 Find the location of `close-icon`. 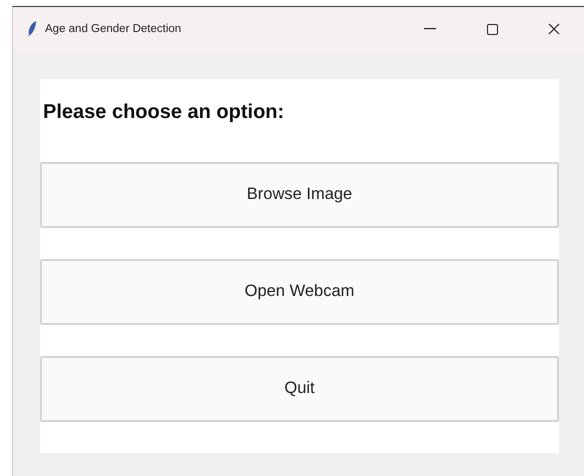

close-icon is located at coordinates (554, 29).